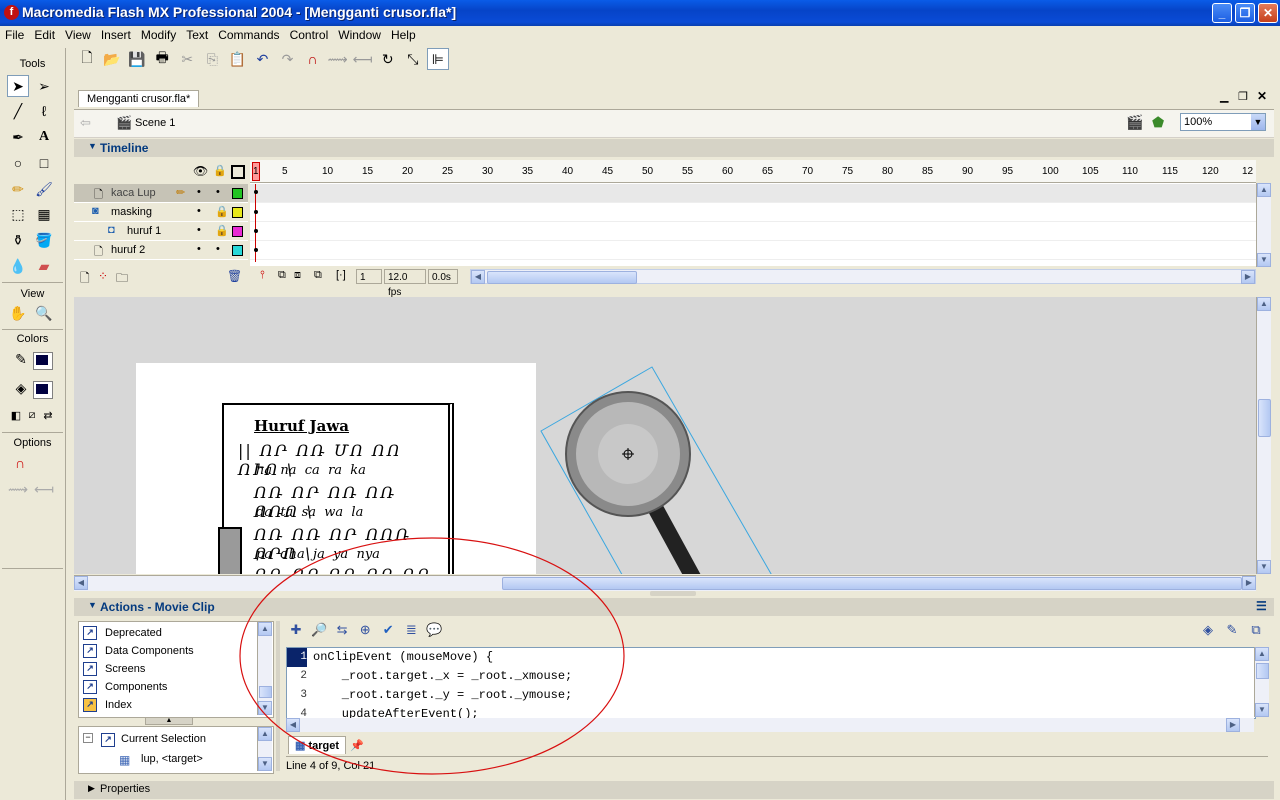 The image size is (1280, 800). Describe the element at coordinates (107, 705) in the screenshot. I see `toolbox-item: ↗ Index` at that location.